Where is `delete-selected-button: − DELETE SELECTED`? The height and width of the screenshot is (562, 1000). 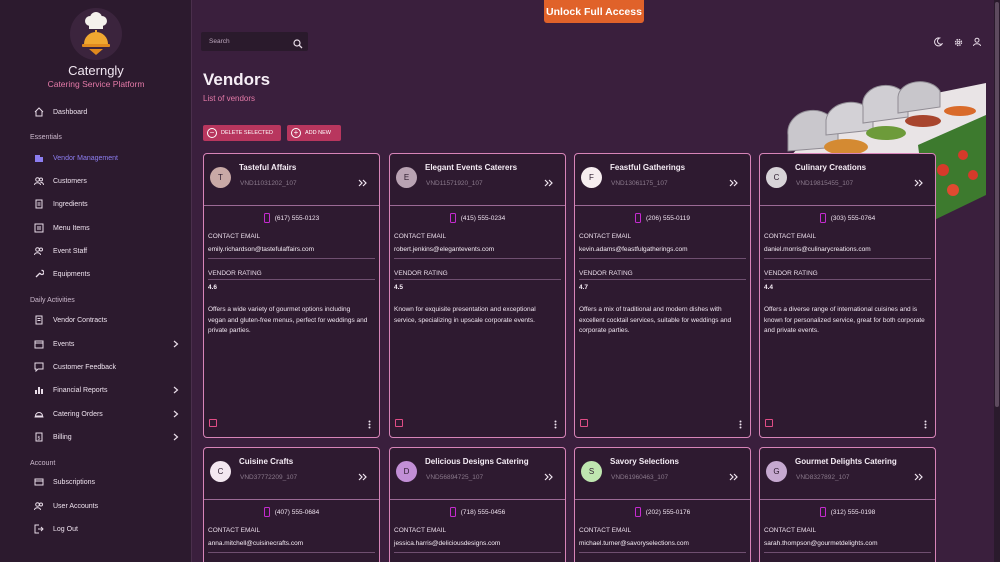
delete-selected-button: − DELETE SELECTED is located at coordinates (242, 133).